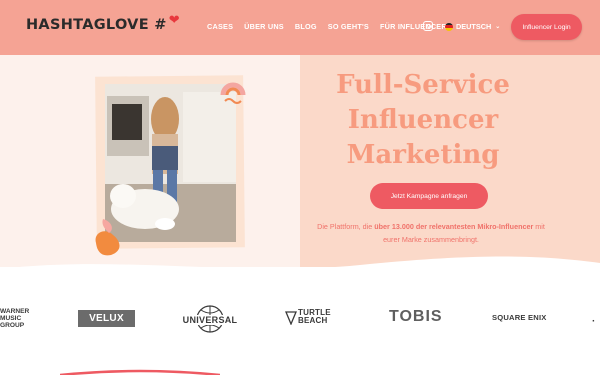 This screenshot has width=600, height=375. I want to click on decorative-arch-shape, so click(233, 93).